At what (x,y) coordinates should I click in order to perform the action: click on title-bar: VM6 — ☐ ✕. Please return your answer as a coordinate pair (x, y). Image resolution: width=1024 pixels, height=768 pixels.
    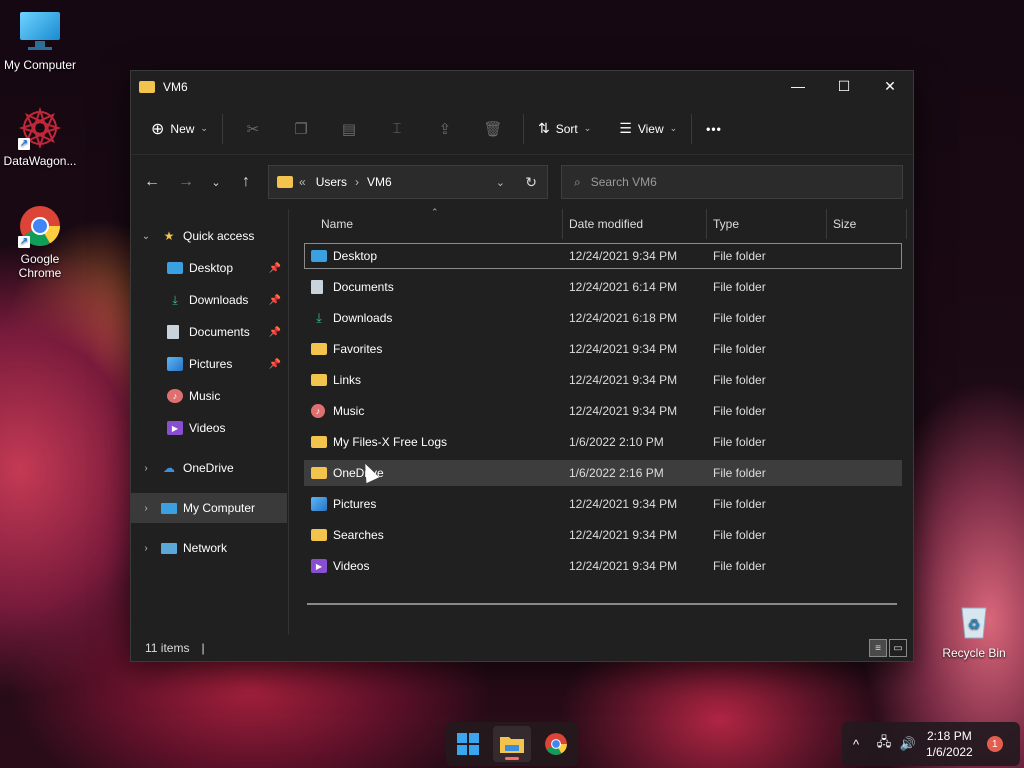
    Looking at the image, I should click on (522, 87).